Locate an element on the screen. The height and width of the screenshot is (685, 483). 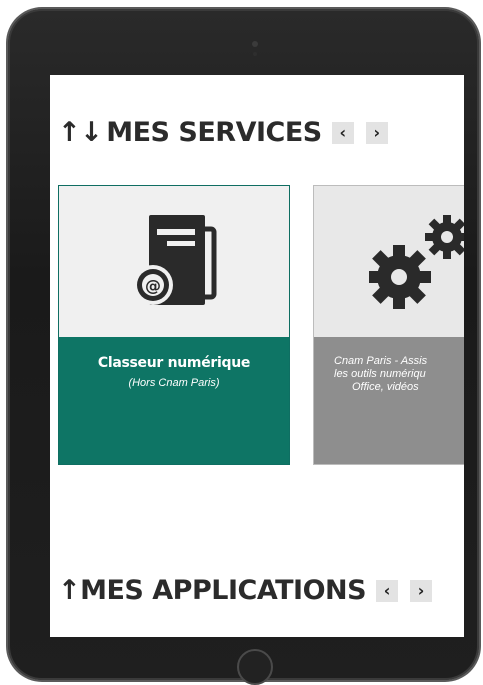
folder-email-icon: @ is located at coordinates (175, 259).